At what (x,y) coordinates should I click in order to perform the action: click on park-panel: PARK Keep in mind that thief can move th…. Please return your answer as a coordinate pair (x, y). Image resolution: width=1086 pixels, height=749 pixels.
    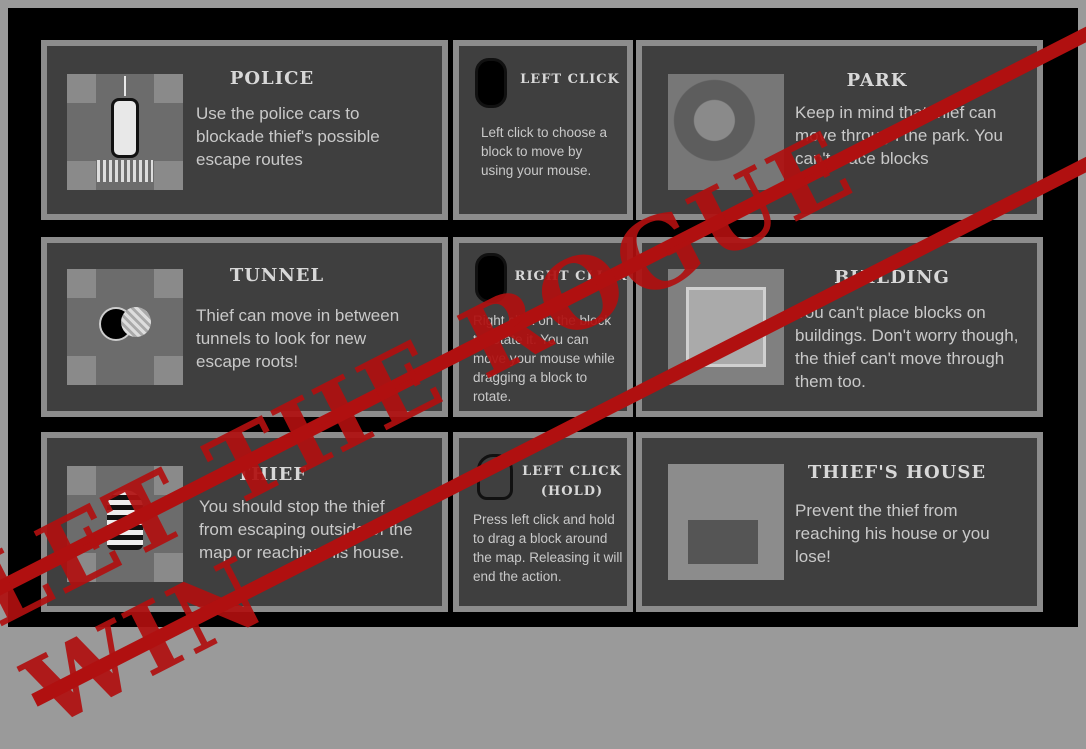
    Looking at the image, I should click on (839, 130).